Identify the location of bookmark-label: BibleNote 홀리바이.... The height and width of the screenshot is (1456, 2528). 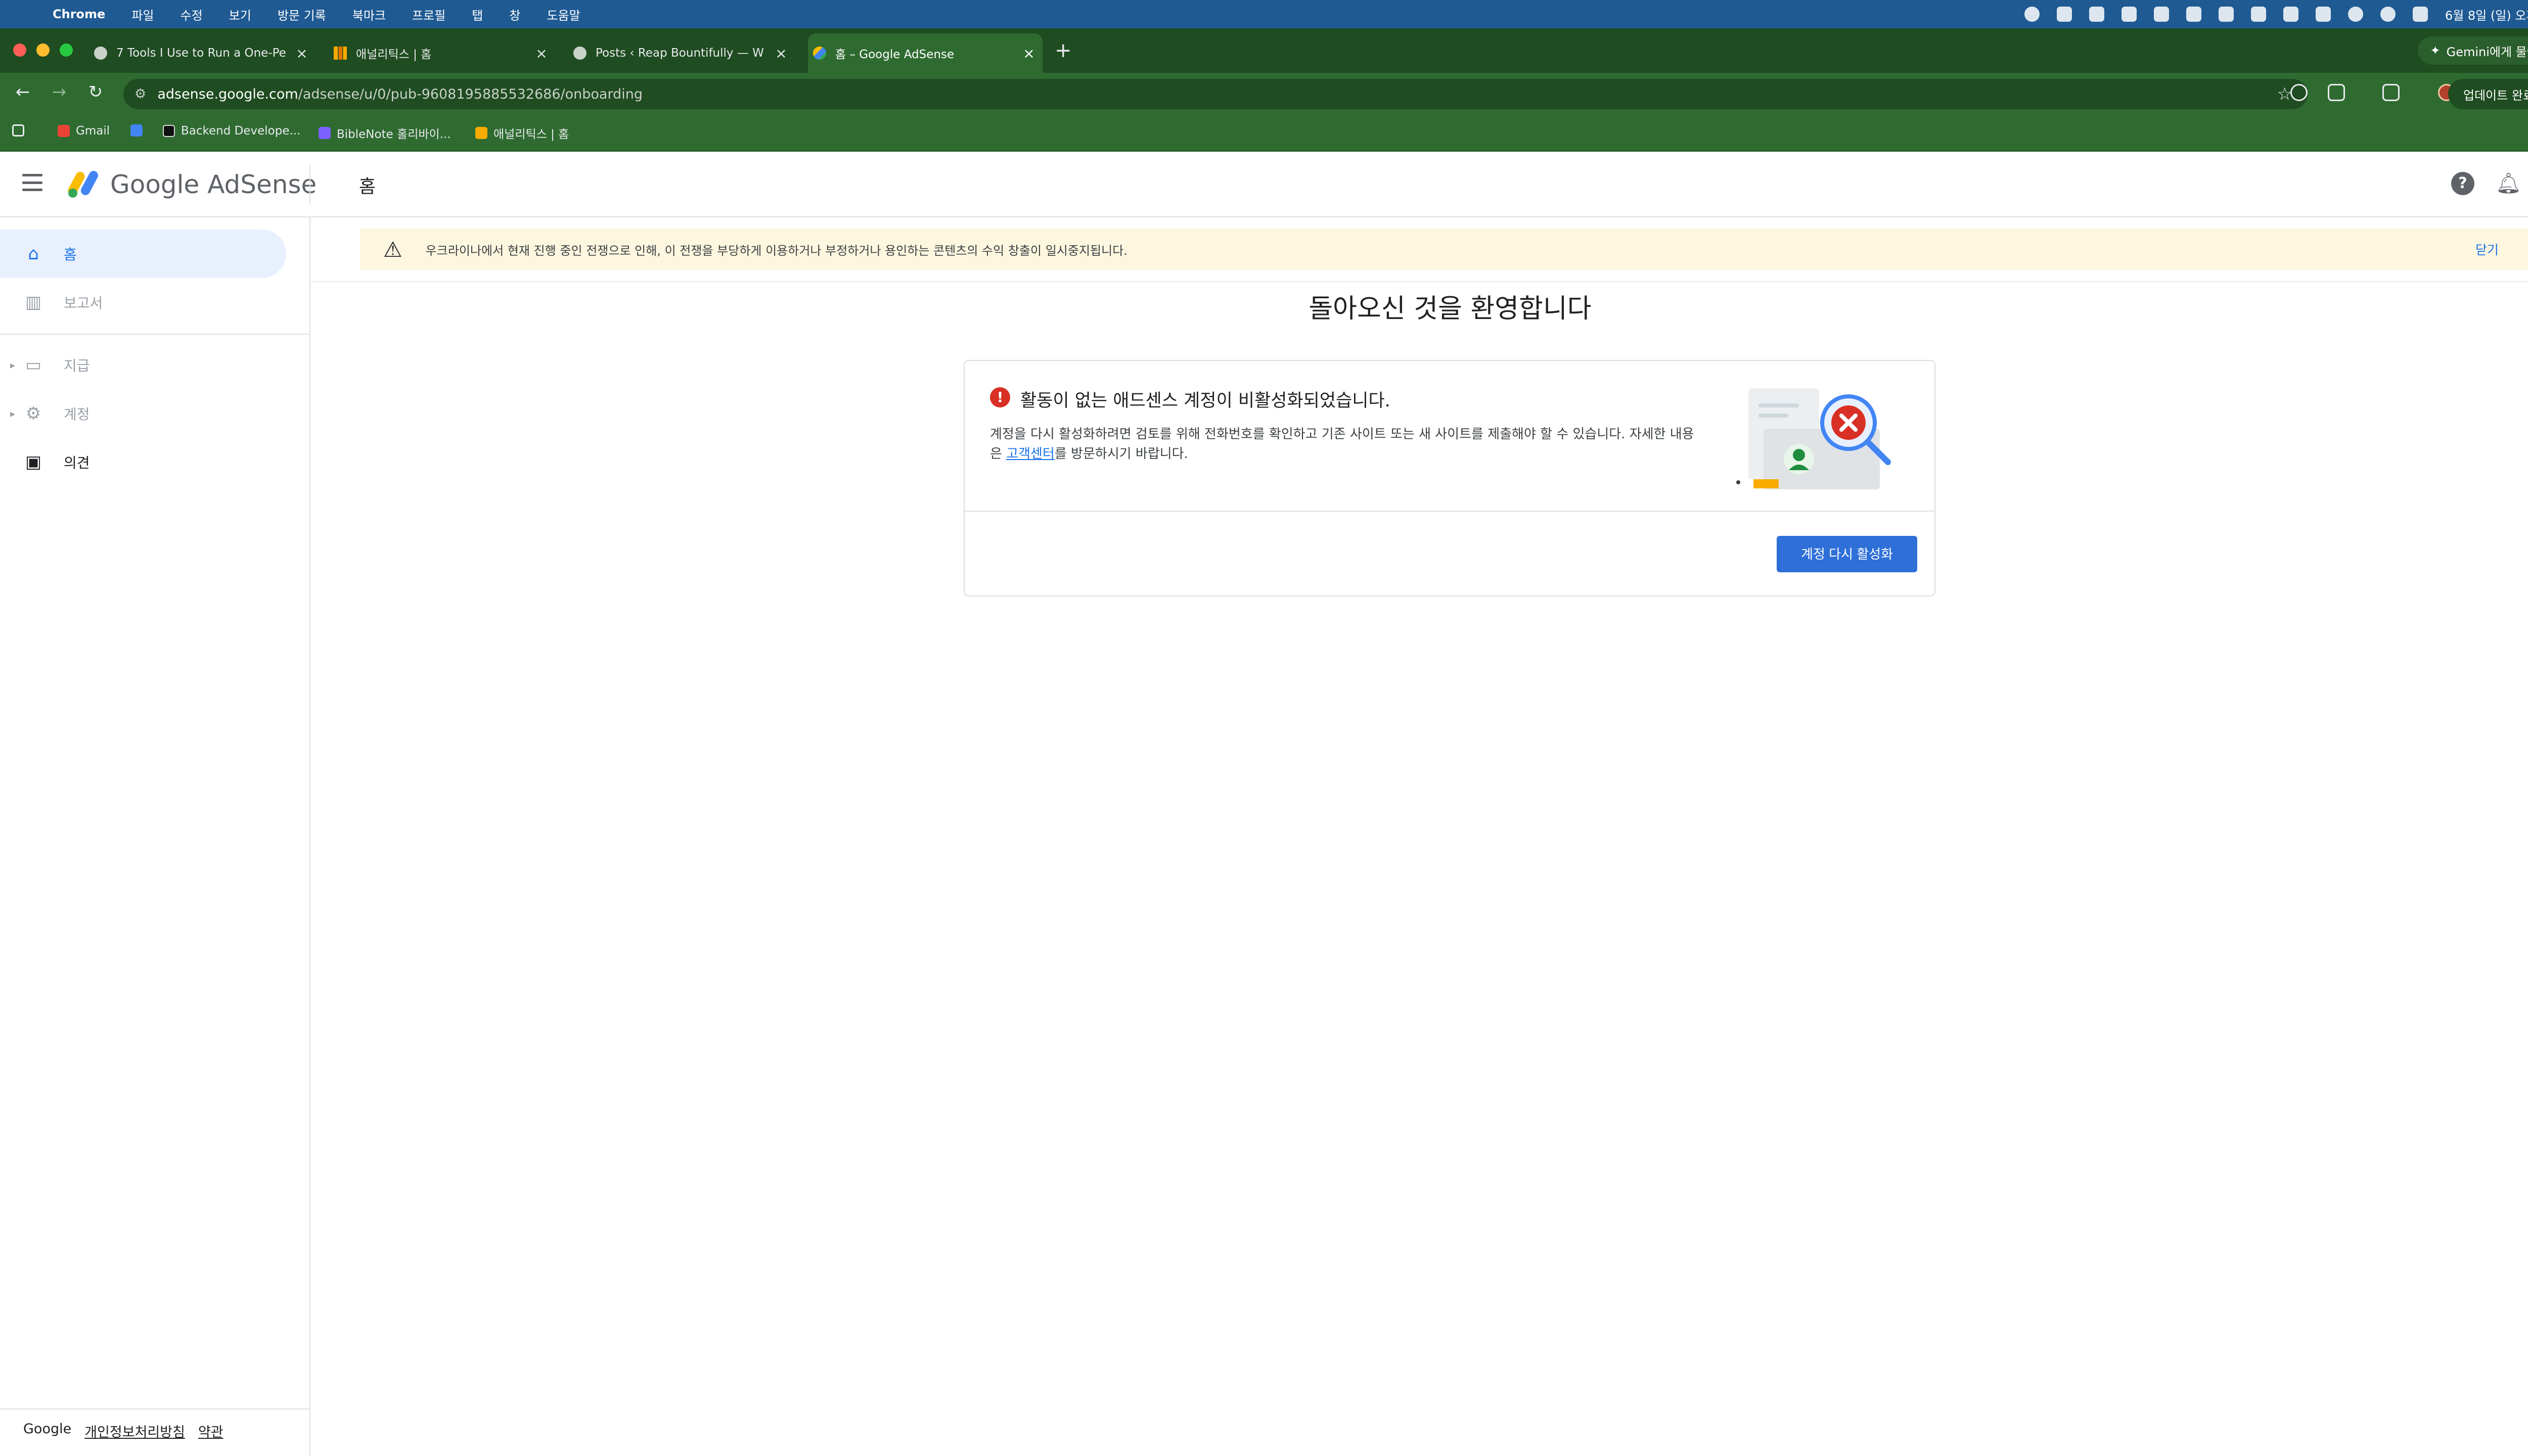
(394, 134).